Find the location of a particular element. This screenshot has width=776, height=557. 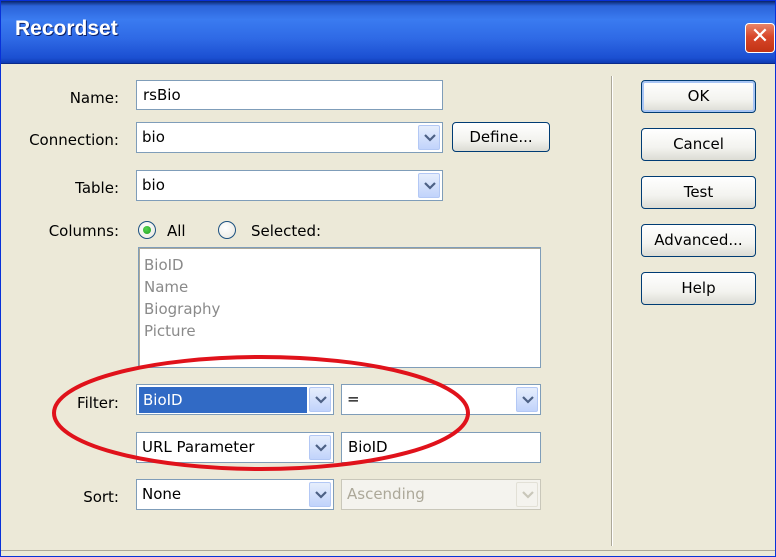

columns-listbox: BioID Name Biography Picture is located at coordinates (339, 307).